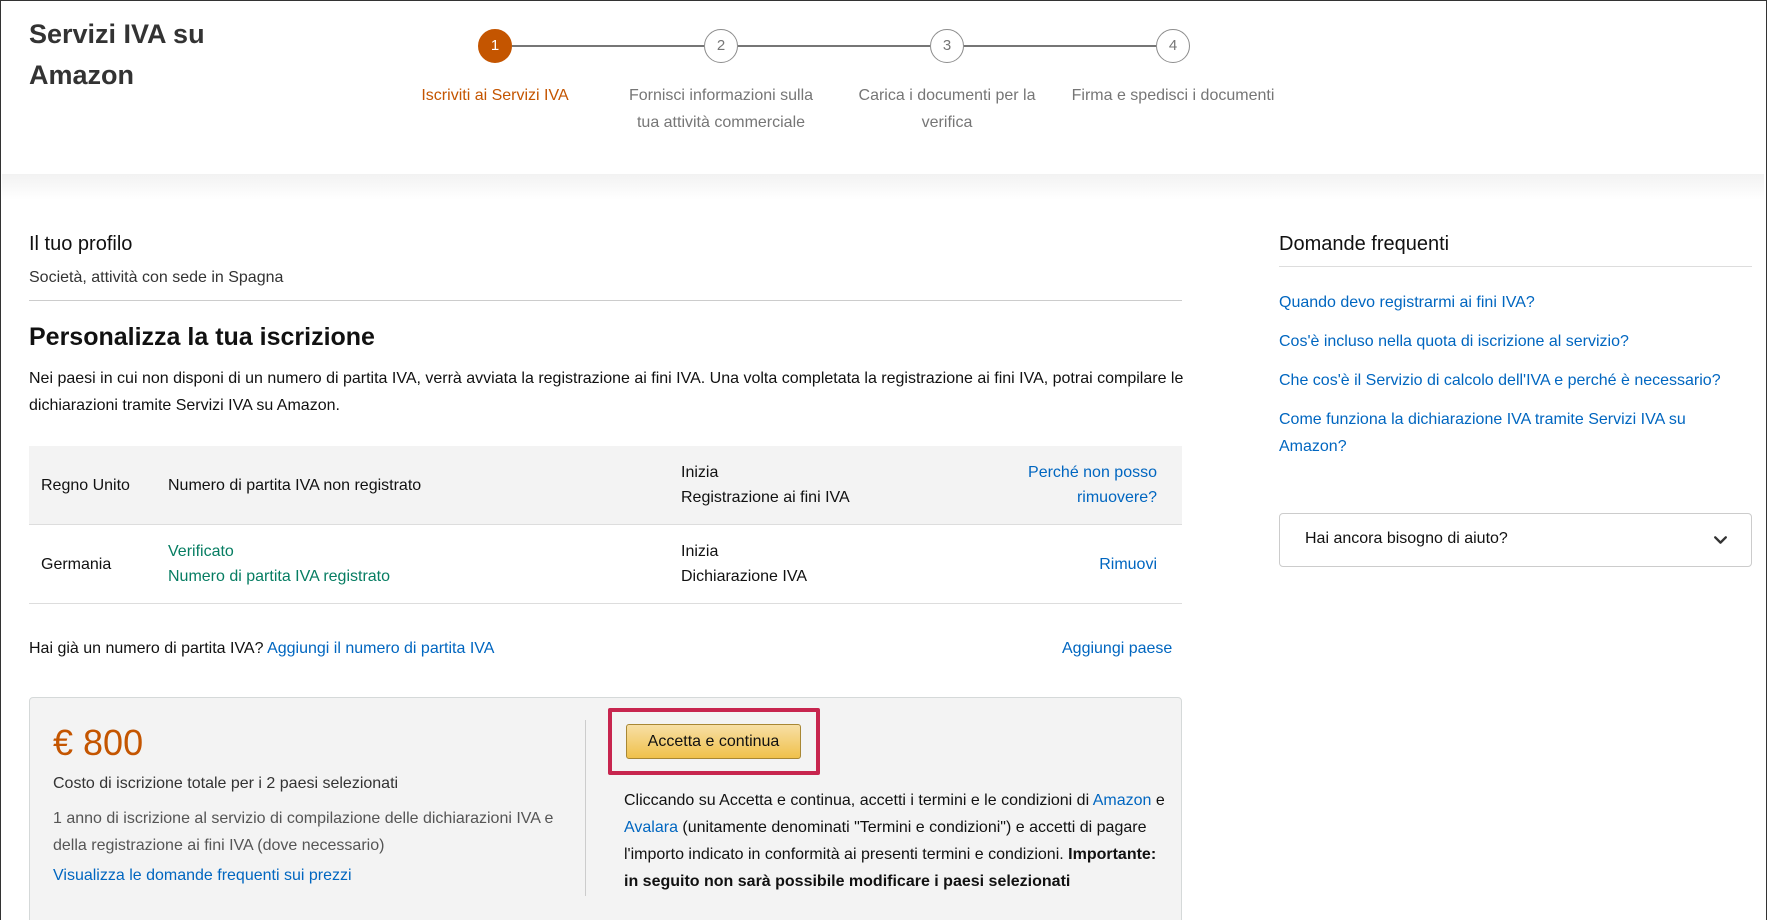  What do you see at coordinates (721, 46) in the screenshot?
I see `step-2-circle: 2` at bounding box center [721, 46].